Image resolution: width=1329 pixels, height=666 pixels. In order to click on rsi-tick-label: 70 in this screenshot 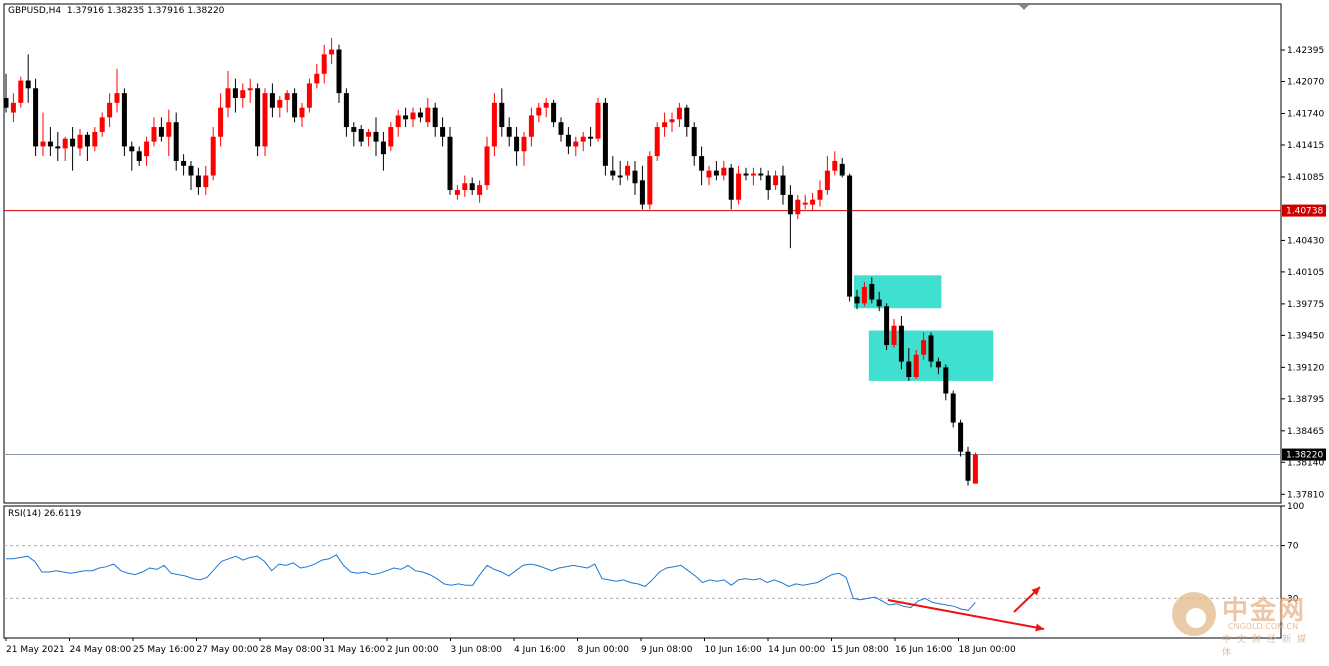, I will do `click(1293, 547)`.